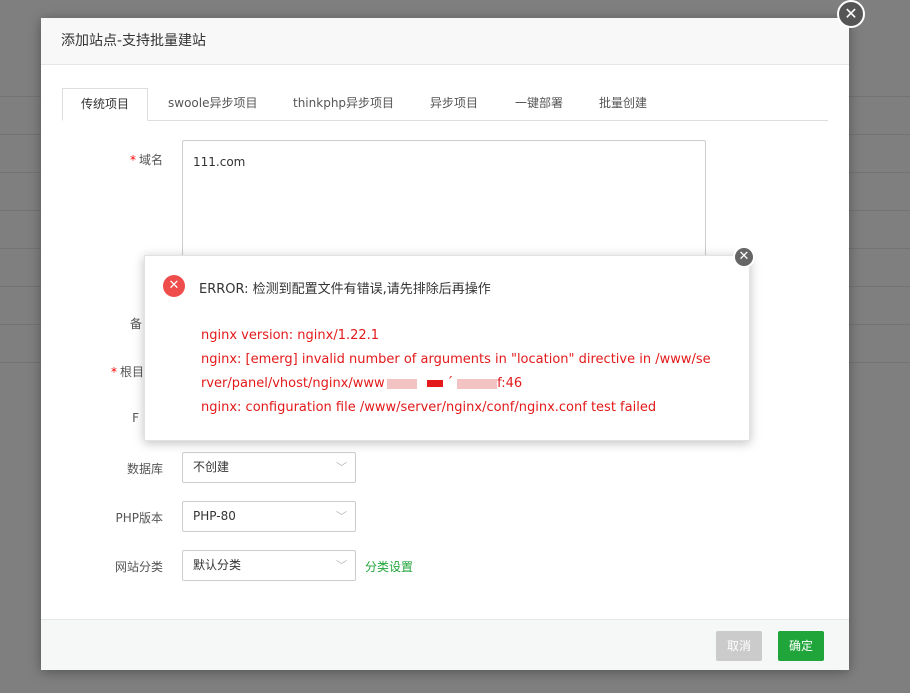  Describe the element at coordinates (113, 159) in the screenshot. I see `domain-label: * 域名` at that location.